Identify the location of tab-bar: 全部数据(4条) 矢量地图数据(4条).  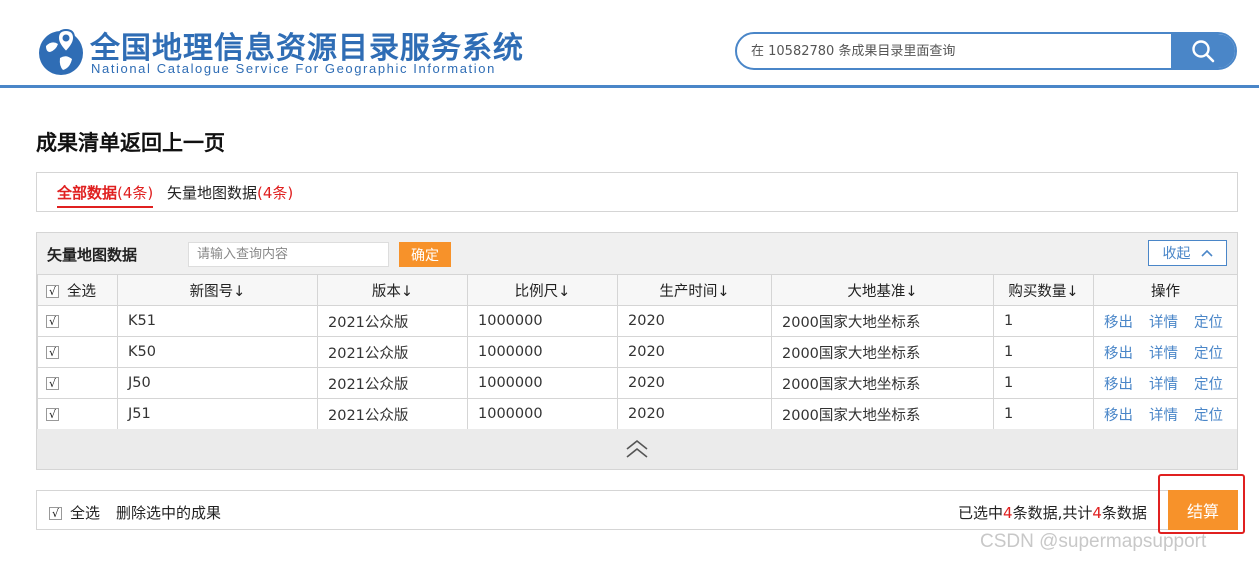
(637, 192).